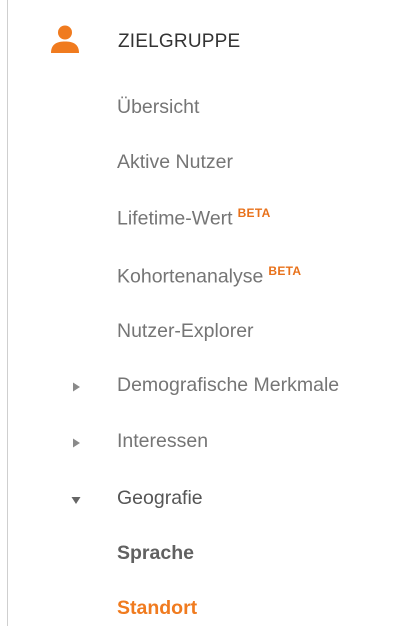 This screenshot has width=394, height=626. What do you see at coordinates (76, 500) in the screenshot?
I see `caret-down-icon` at bounding box center [76, 500].